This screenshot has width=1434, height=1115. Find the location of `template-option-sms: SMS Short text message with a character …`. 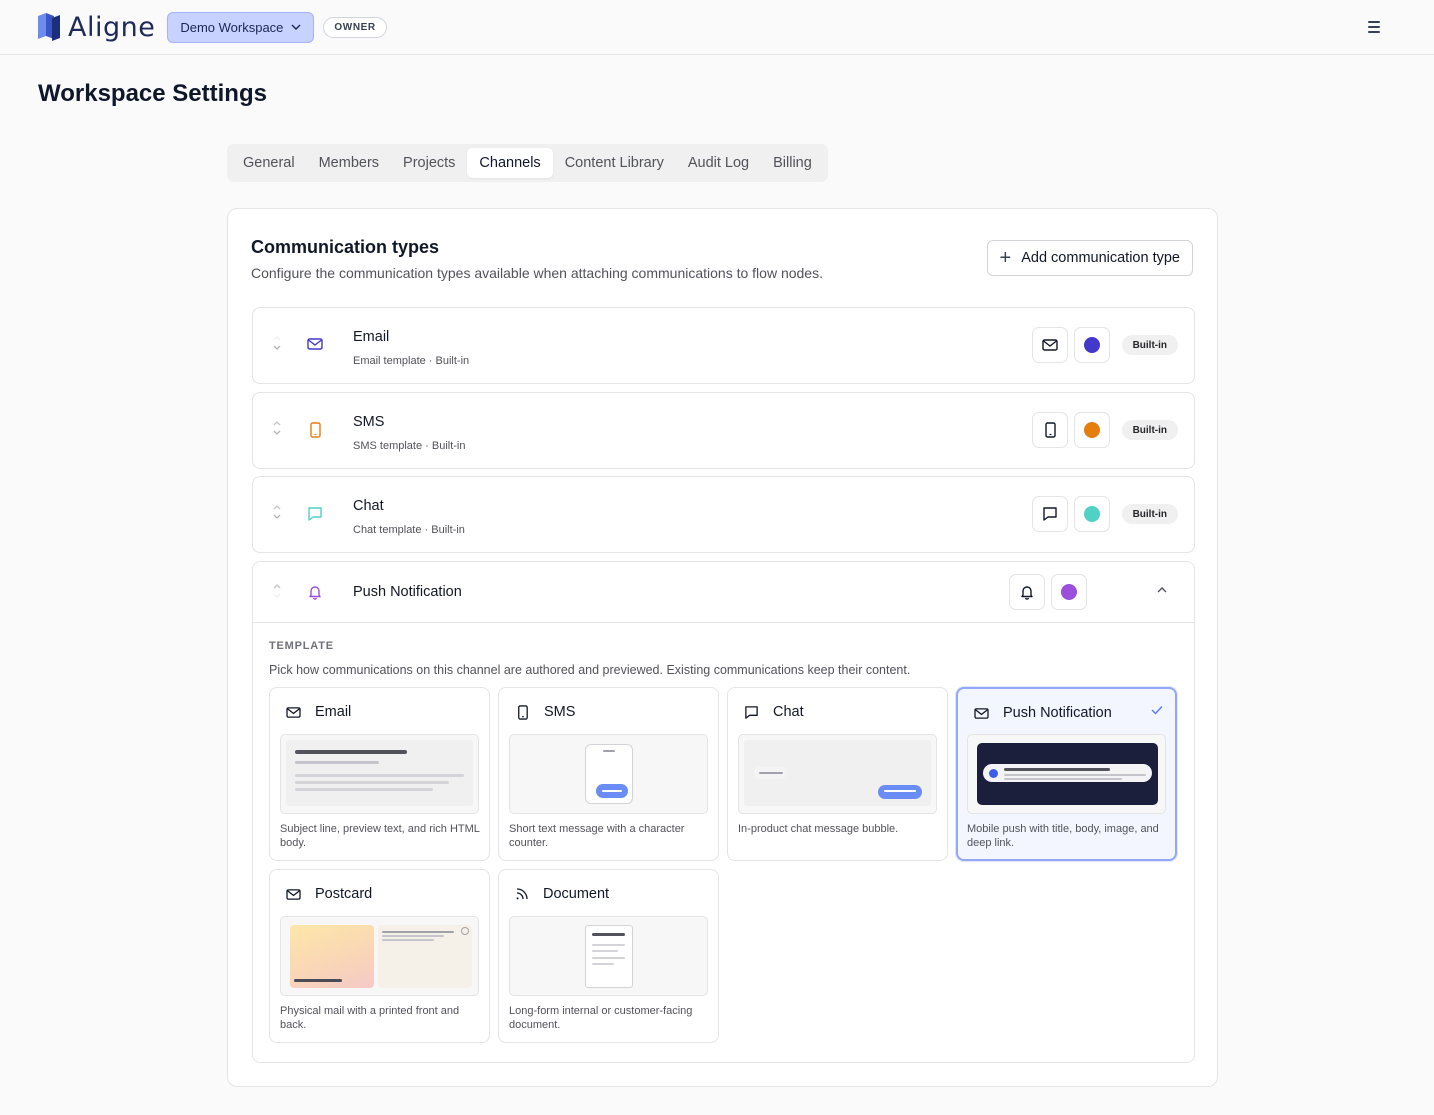

template-option-sms: SMS Short text message with a character … is located at coordinates (608, 774).